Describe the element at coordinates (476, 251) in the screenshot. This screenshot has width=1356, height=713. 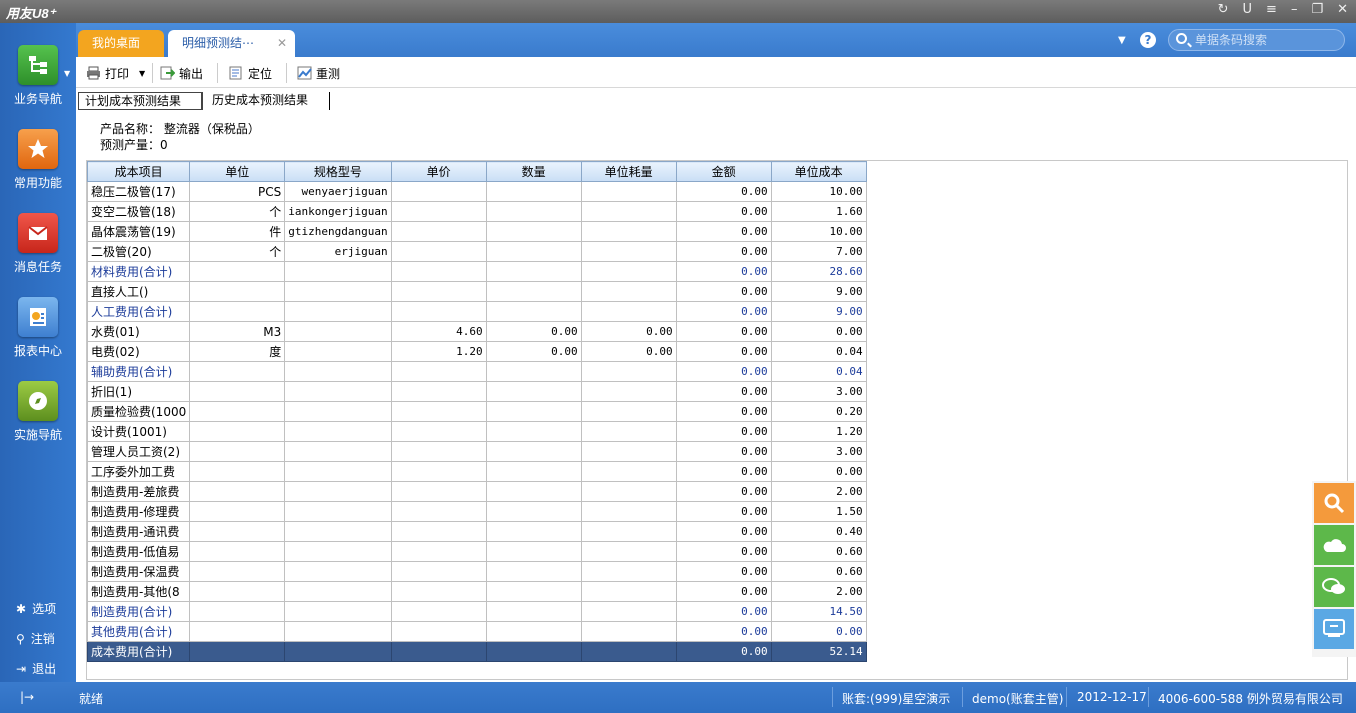
I see `table-row: 二极管(20) 个 erjiguan 0.00 7.00` at that location.